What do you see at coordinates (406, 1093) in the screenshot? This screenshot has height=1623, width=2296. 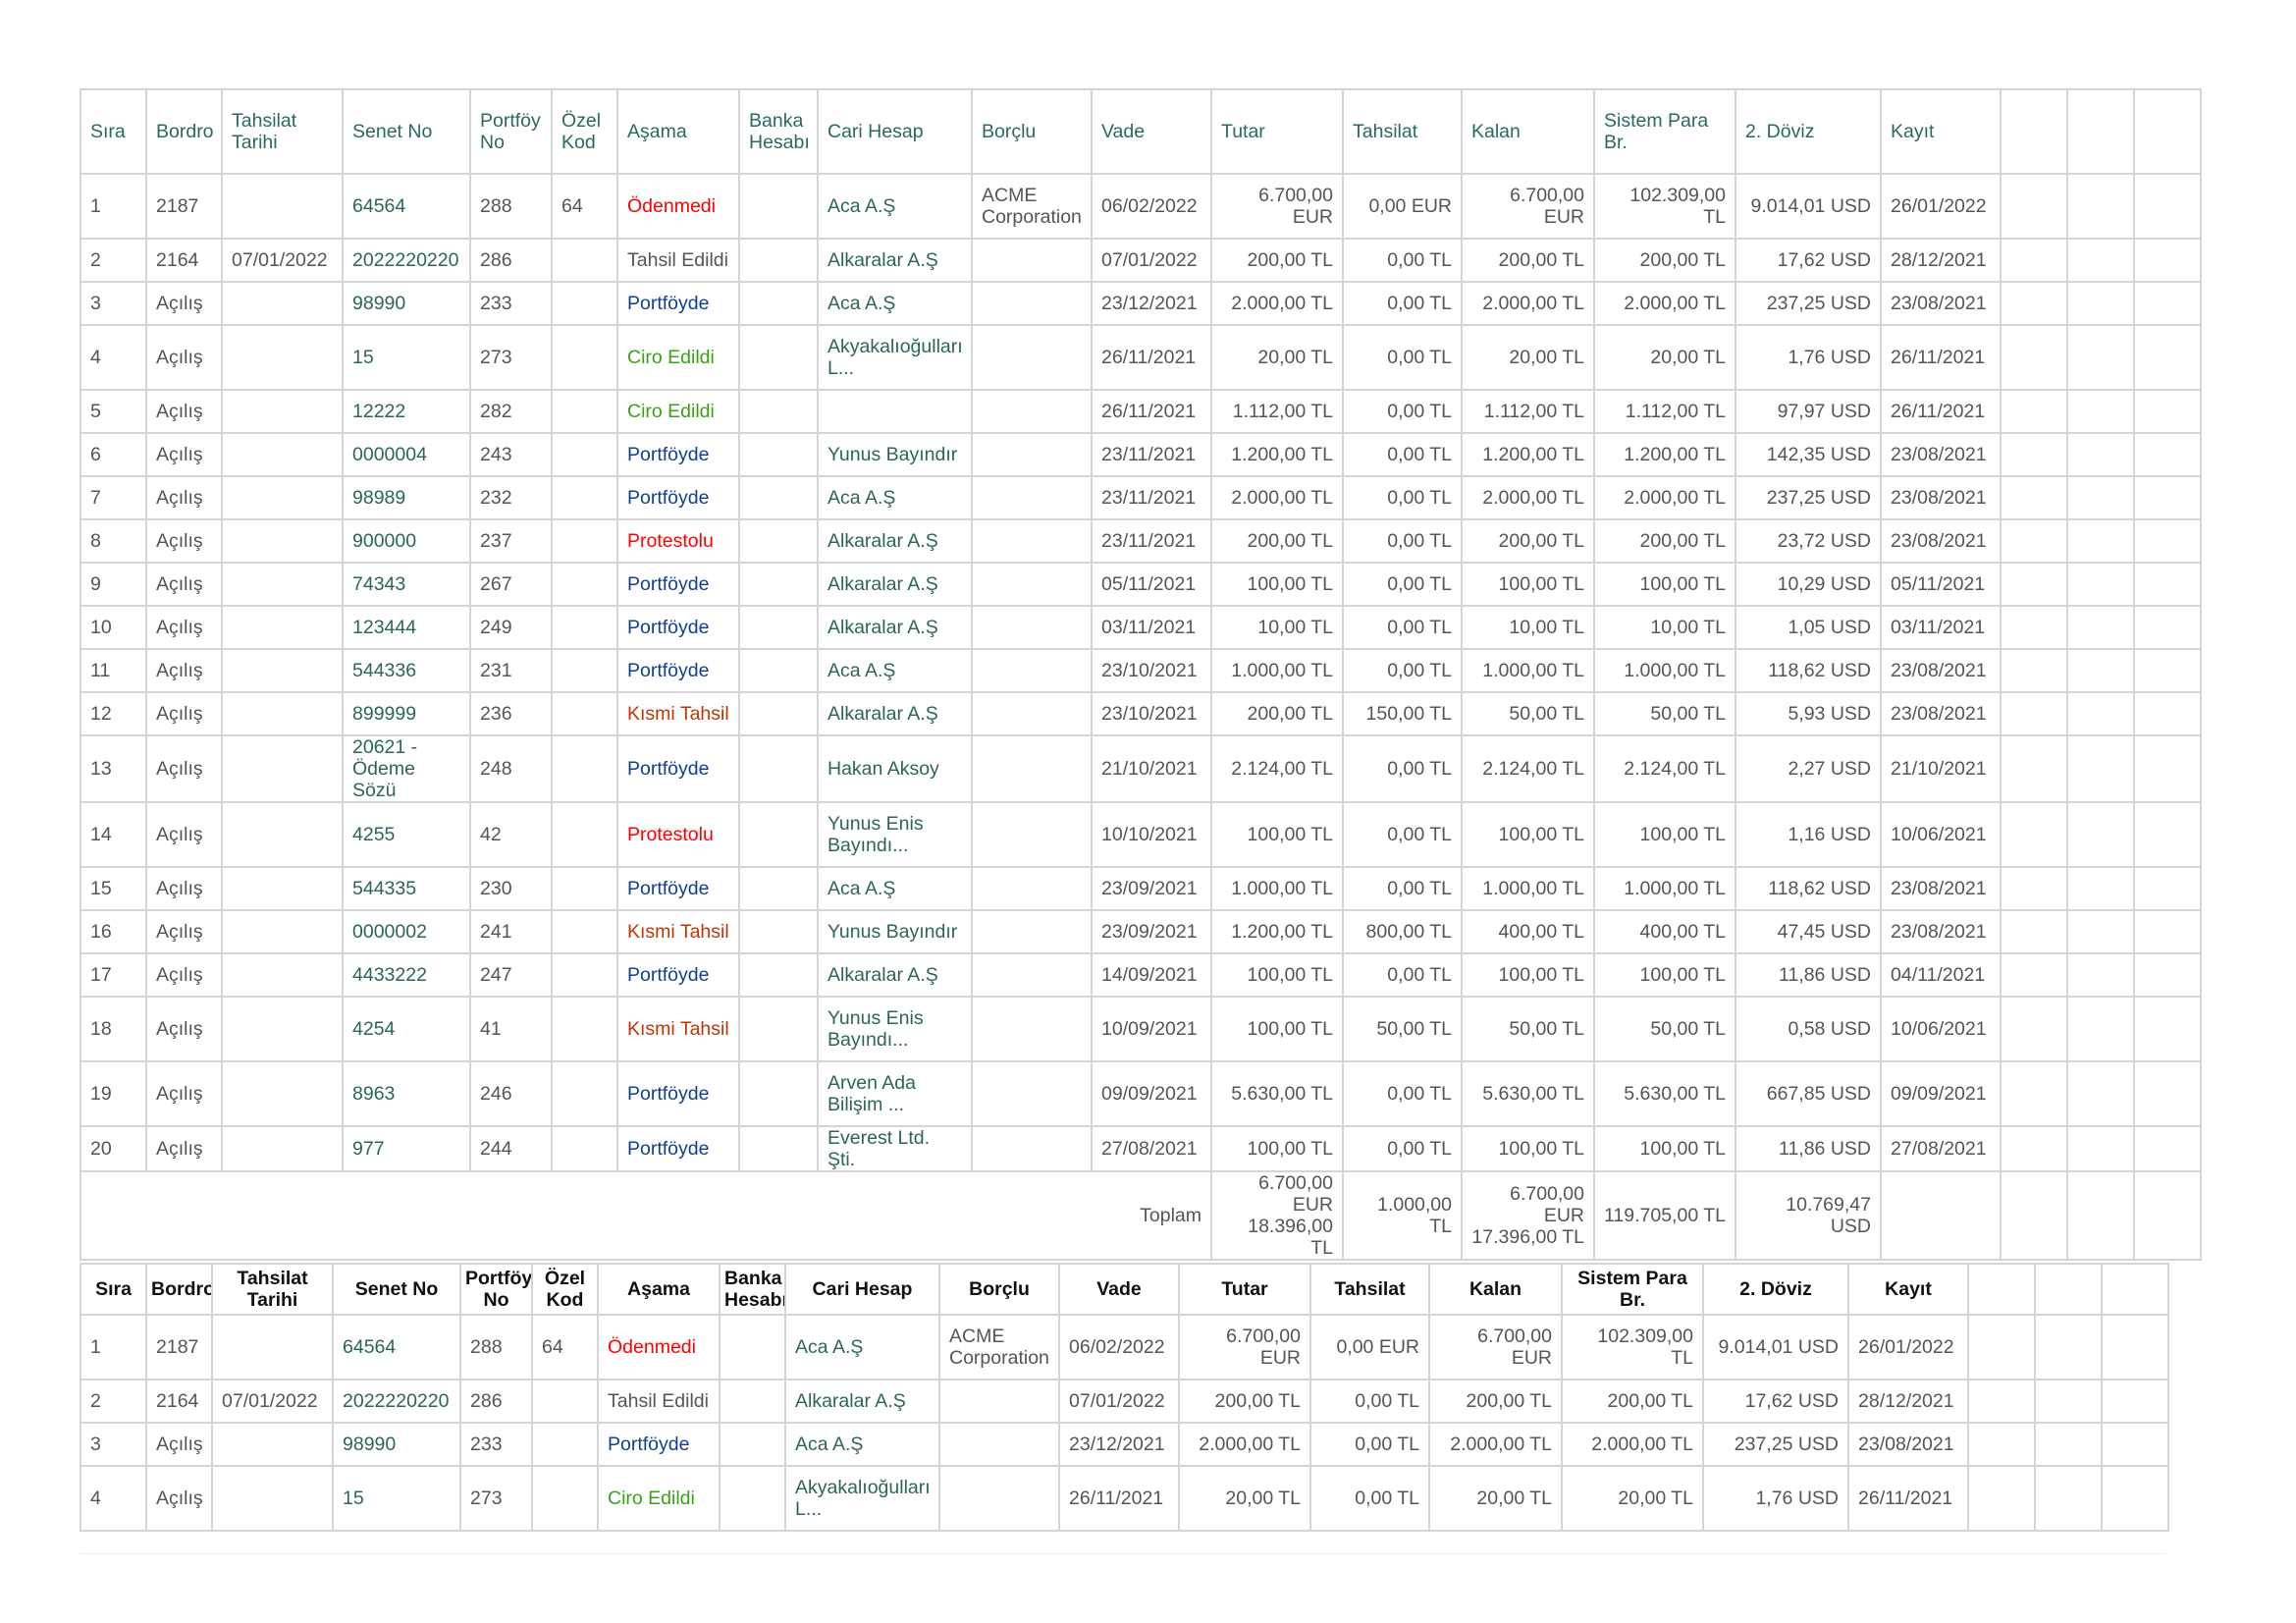 I see `cell-senet-no: 8963` at bounding box center [406, 1093].